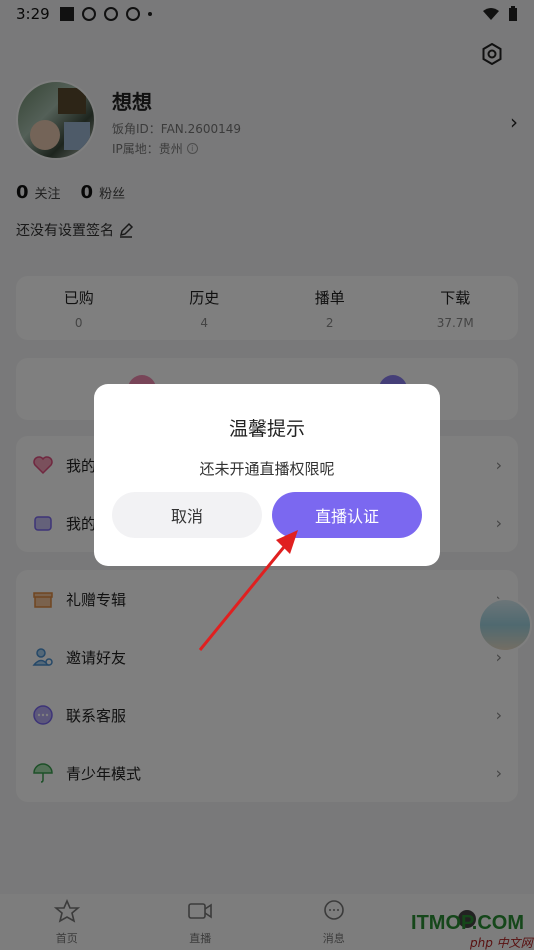 This screenshot has height=950, width=534. What do you see at coordinates (248, 590) in the screenshot?
I see `annotation-arrow-icon` at bounding box center [248, 590].